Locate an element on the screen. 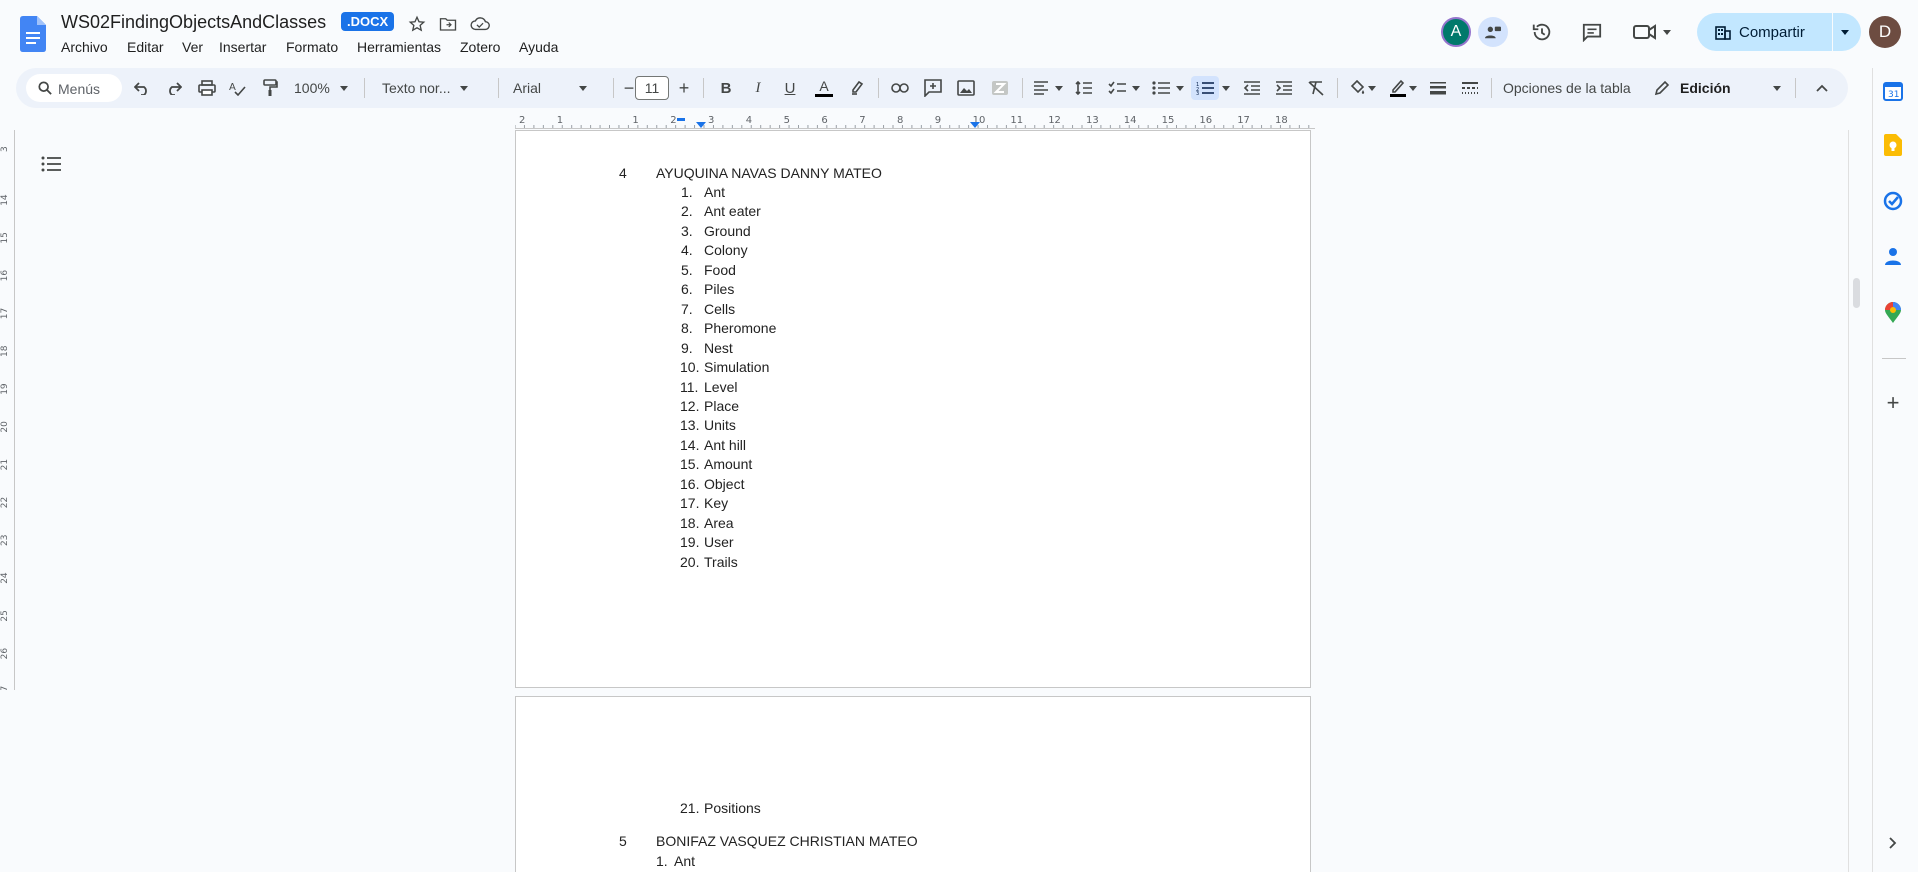 Image resolution: width=1918 pixels, height=872 pixels. first-line-indent-marker is located at coordinates (681, 119).